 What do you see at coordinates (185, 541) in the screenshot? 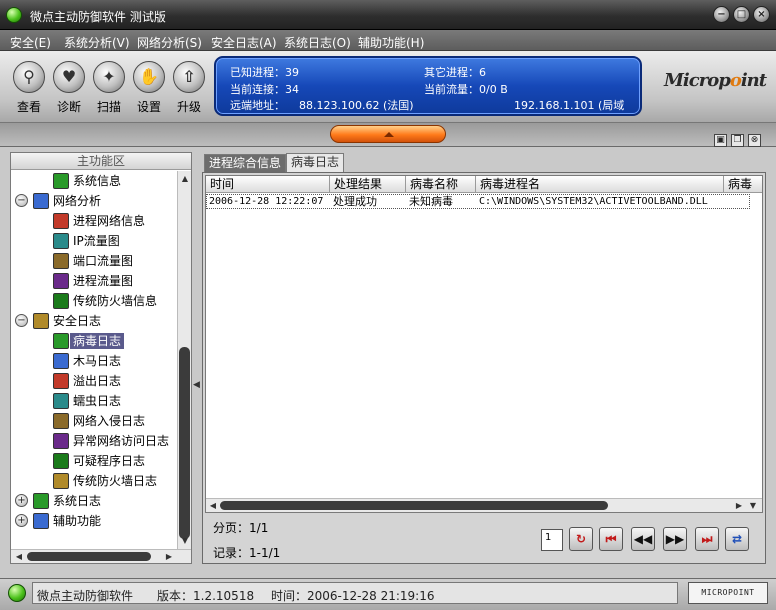
I see `scroll-down-icon: ▼` at bounding box center [185, 541].